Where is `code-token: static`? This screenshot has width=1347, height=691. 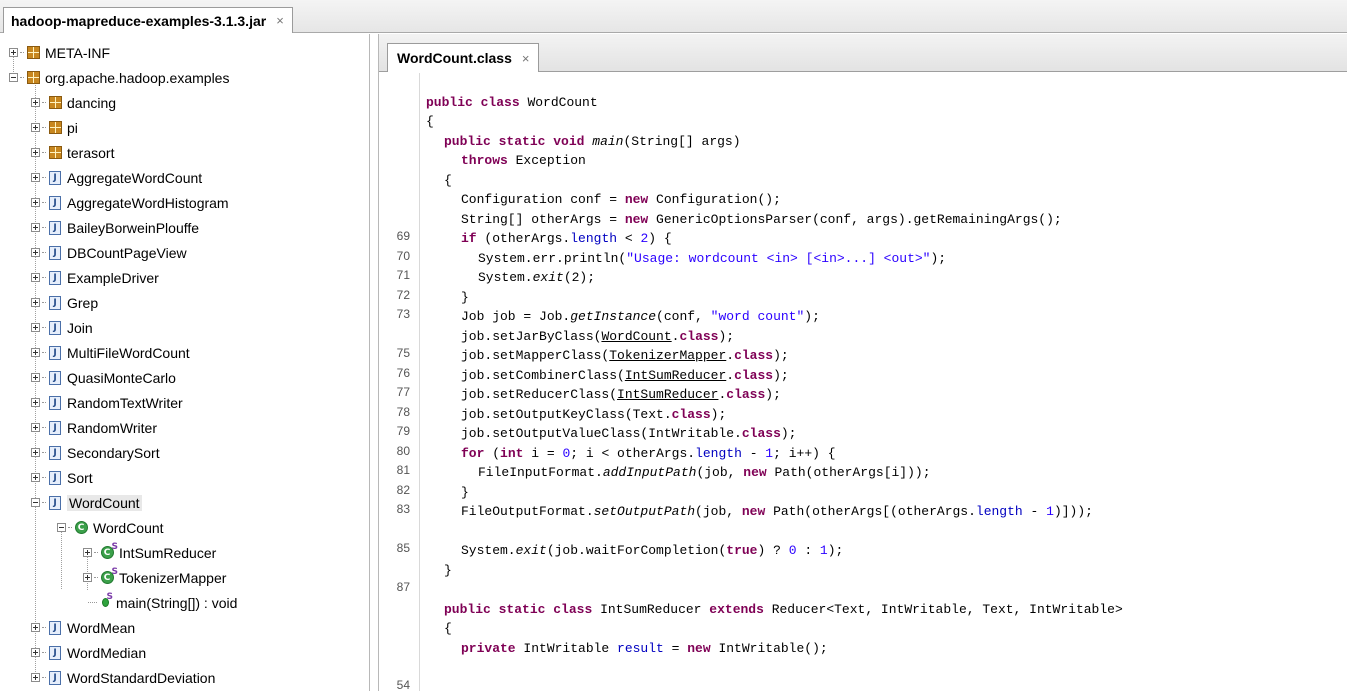
code-token: static is located at coordinates (522, 141).